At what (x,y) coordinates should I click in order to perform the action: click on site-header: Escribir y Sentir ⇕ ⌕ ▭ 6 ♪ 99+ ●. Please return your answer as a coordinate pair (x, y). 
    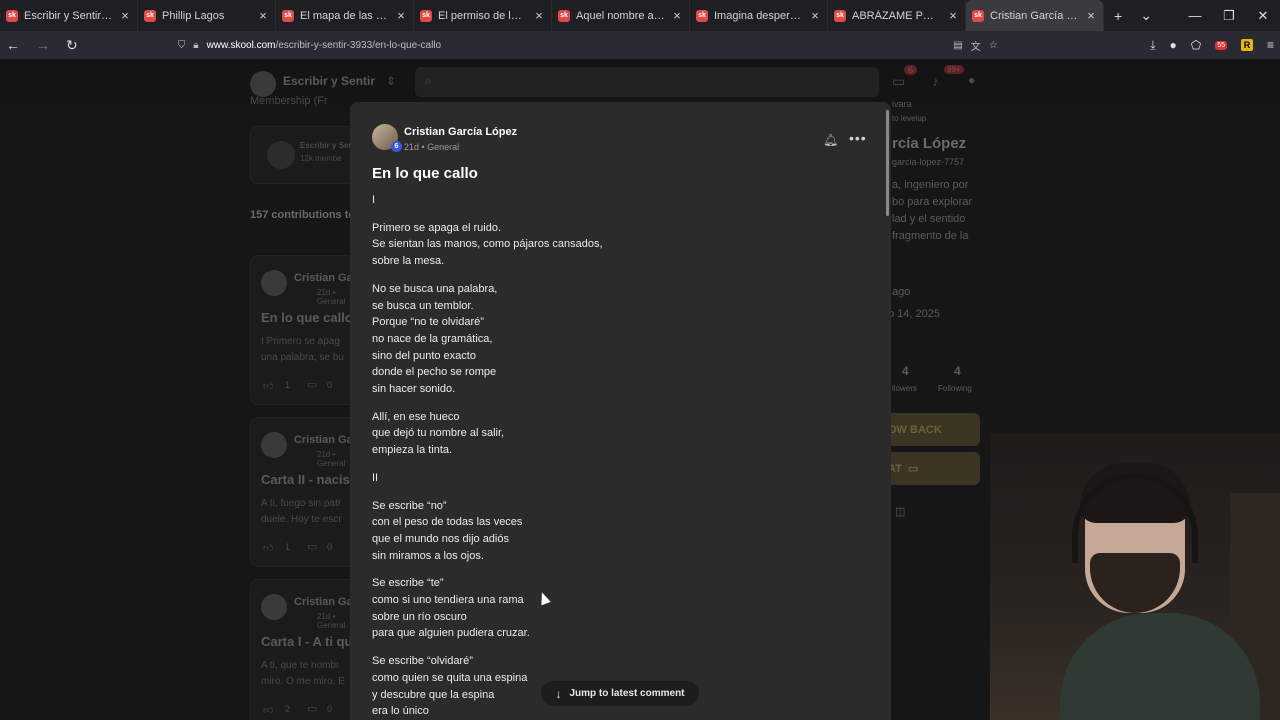
    Looking at the image, I should click on (640, 82).